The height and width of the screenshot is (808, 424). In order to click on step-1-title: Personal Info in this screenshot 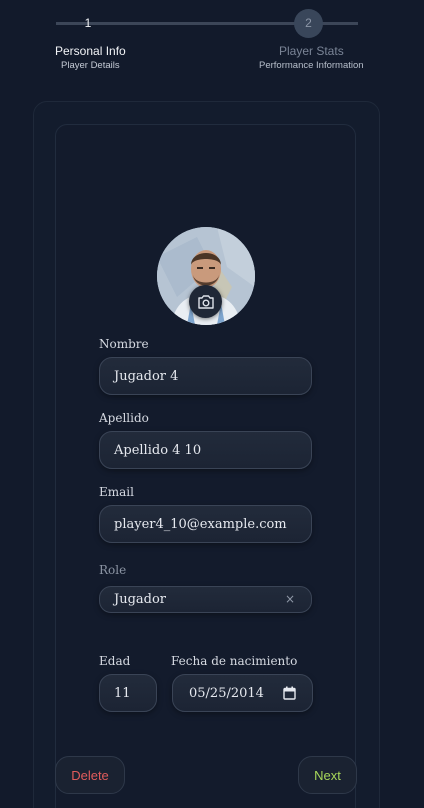, I will do `click(90, 51)`.